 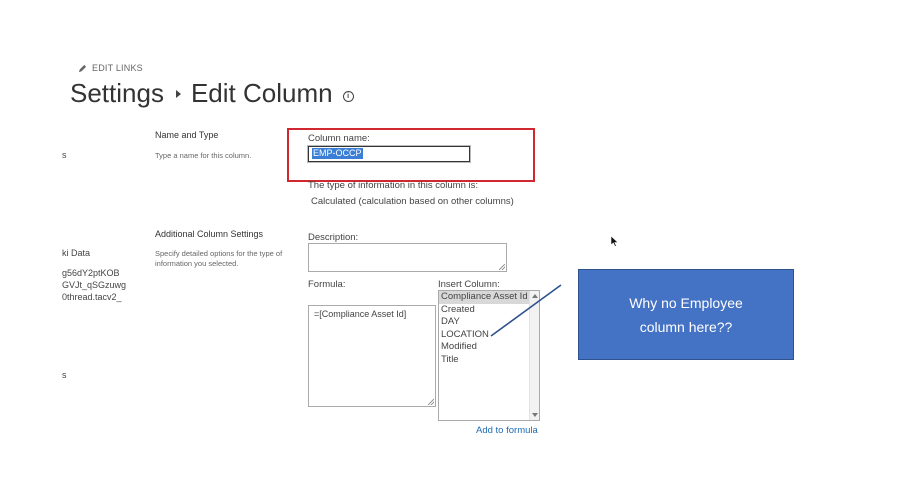 I want to click on page-title: Settings Edit Column i, so click(x=212, y=93).